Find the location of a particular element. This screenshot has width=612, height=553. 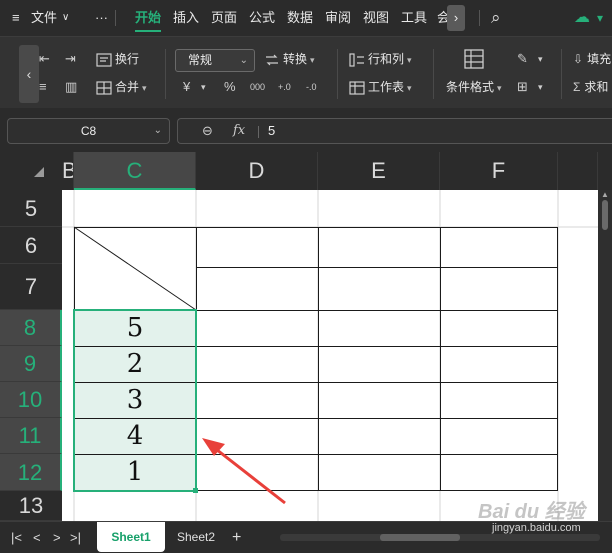

search-icon: ⌕ is located at coordinates (496, 18).